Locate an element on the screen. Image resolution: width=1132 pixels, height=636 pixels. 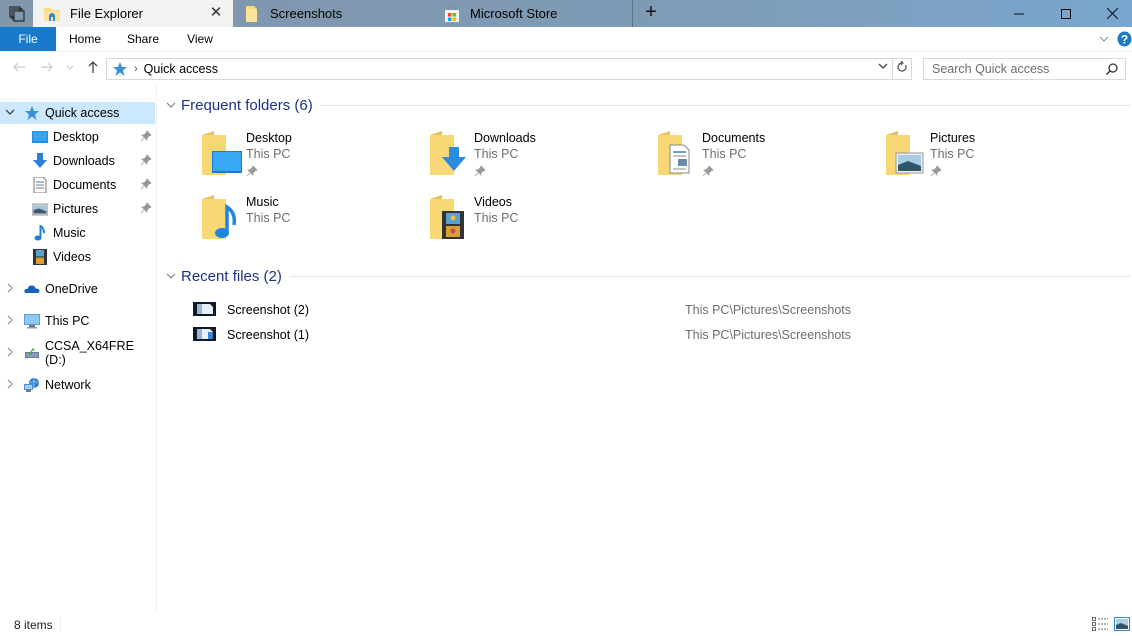
help-icon: ? is located at coordinates (1124, 39).